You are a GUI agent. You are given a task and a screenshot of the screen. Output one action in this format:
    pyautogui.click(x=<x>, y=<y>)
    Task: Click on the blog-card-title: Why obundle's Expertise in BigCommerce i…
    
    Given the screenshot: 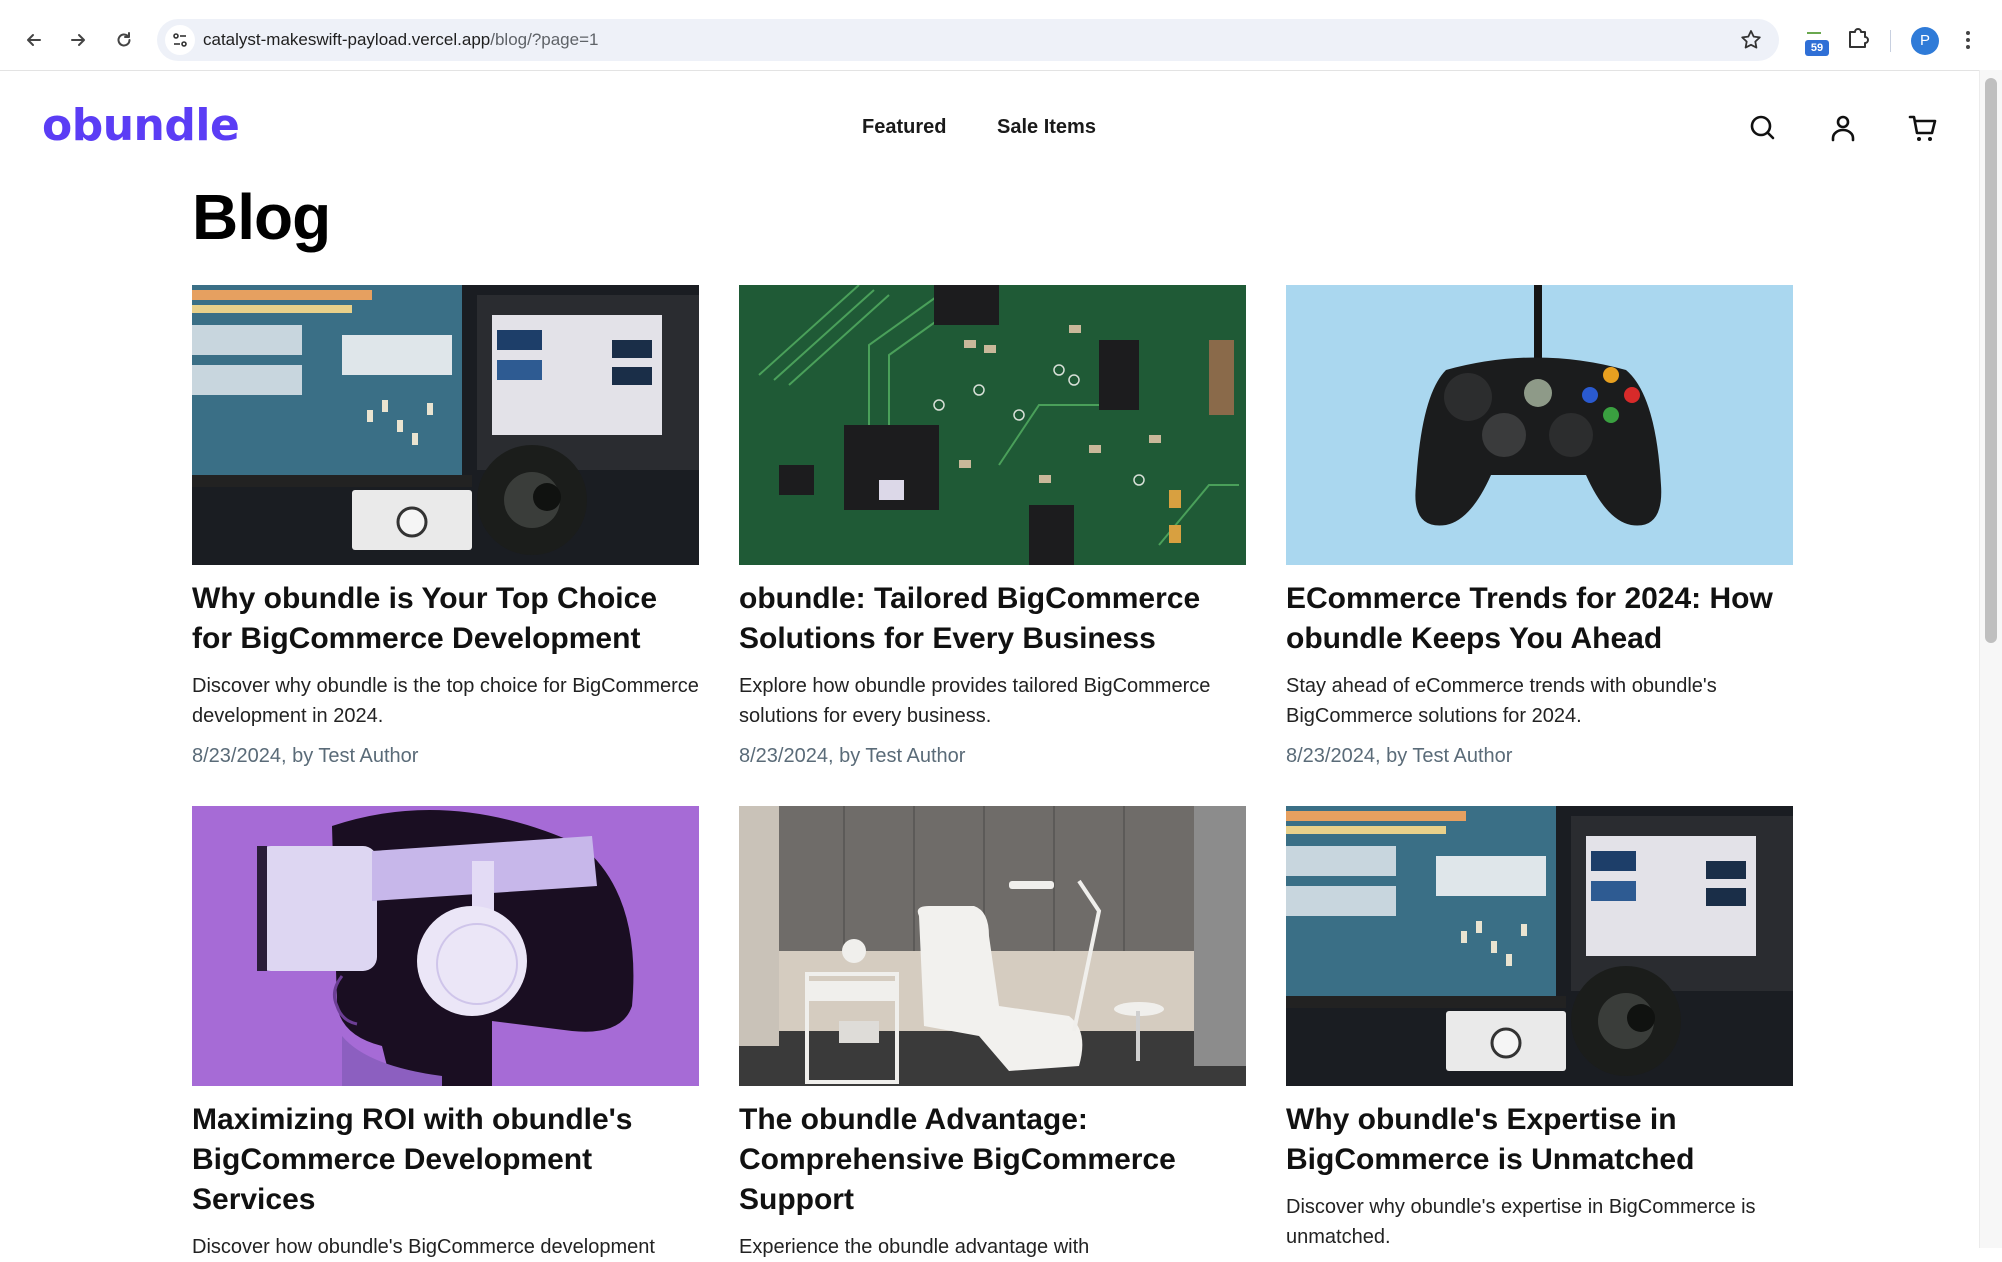 What is the action you would take?
    pyautogui.click(x=1539, y=1140)
    